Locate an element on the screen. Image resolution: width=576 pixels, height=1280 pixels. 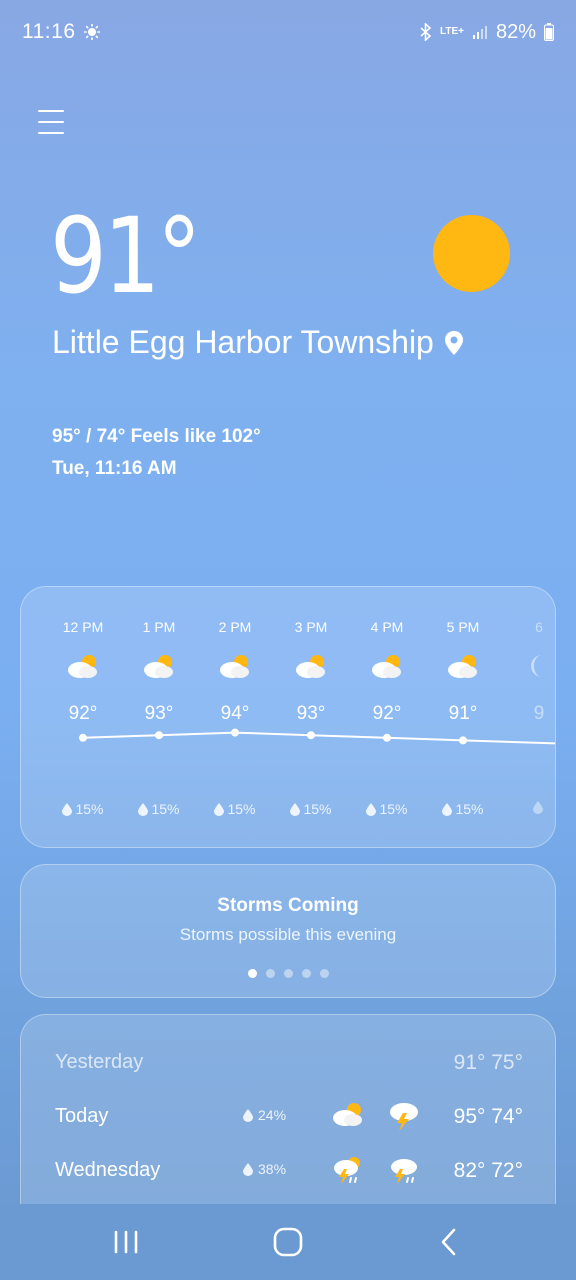
day-precipitation: 38% is located at coordinates (264, 1169).